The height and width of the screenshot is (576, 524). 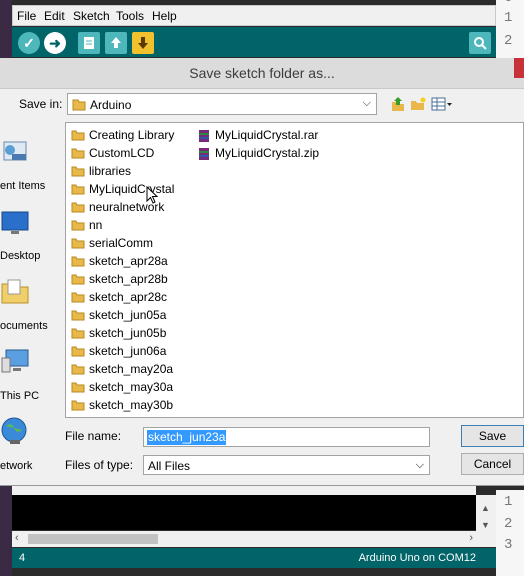 What do you see at coordinates (99, 465) in the screenshot?
I see `file-type-label: Files of type:` at bounding box center [99, 465].